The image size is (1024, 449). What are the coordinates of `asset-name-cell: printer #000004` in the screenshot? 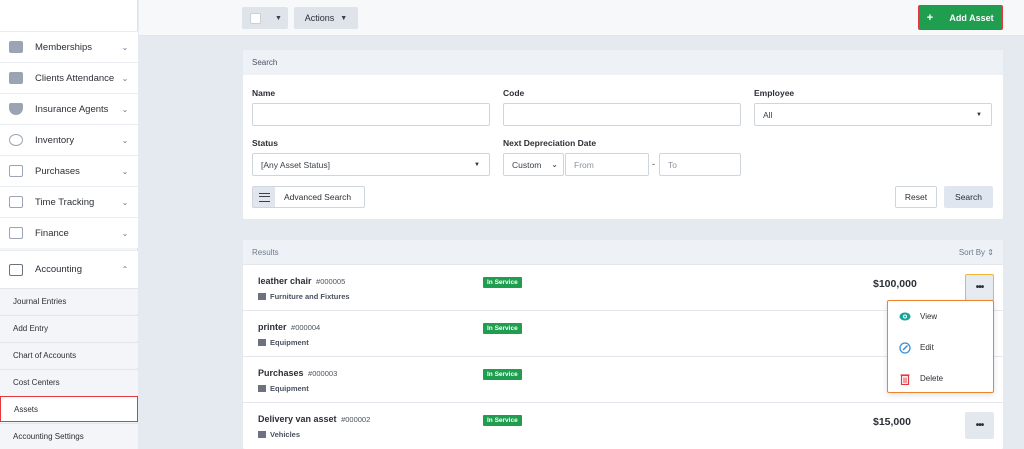 It's located at (289, 327).